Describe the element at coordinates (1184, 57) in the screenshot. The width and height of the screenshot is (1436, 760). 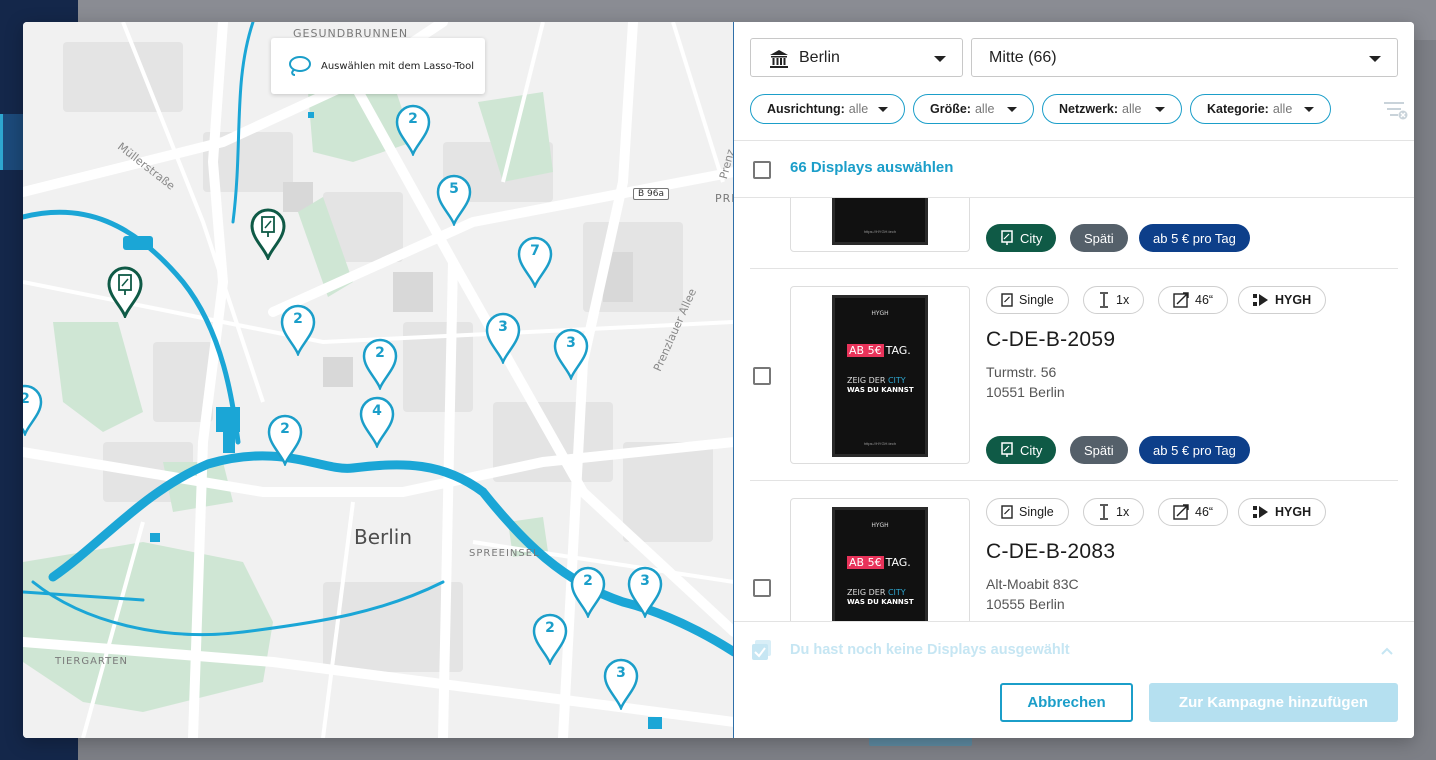
I see `district-select: Mitte (66)` at that location.